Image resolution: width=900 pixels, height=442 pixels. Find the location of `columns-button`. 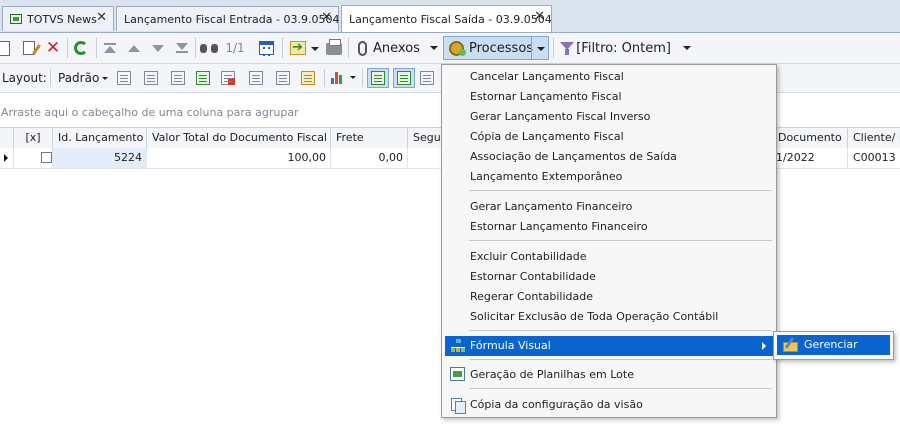

columns-button is located at coordinates (178, 78).